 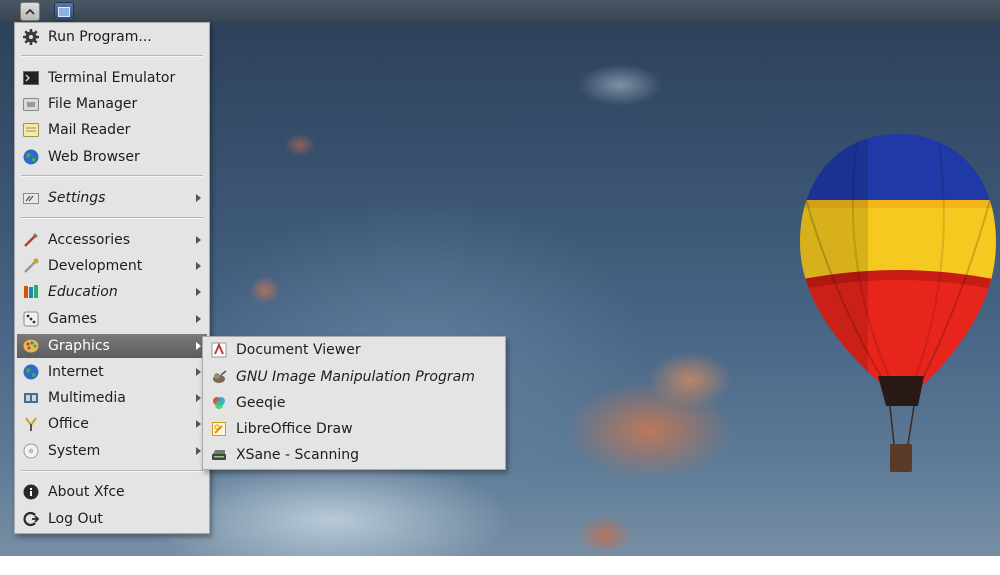 I want to click on menu-item-label: Accessories, so click(x=89, y=240).